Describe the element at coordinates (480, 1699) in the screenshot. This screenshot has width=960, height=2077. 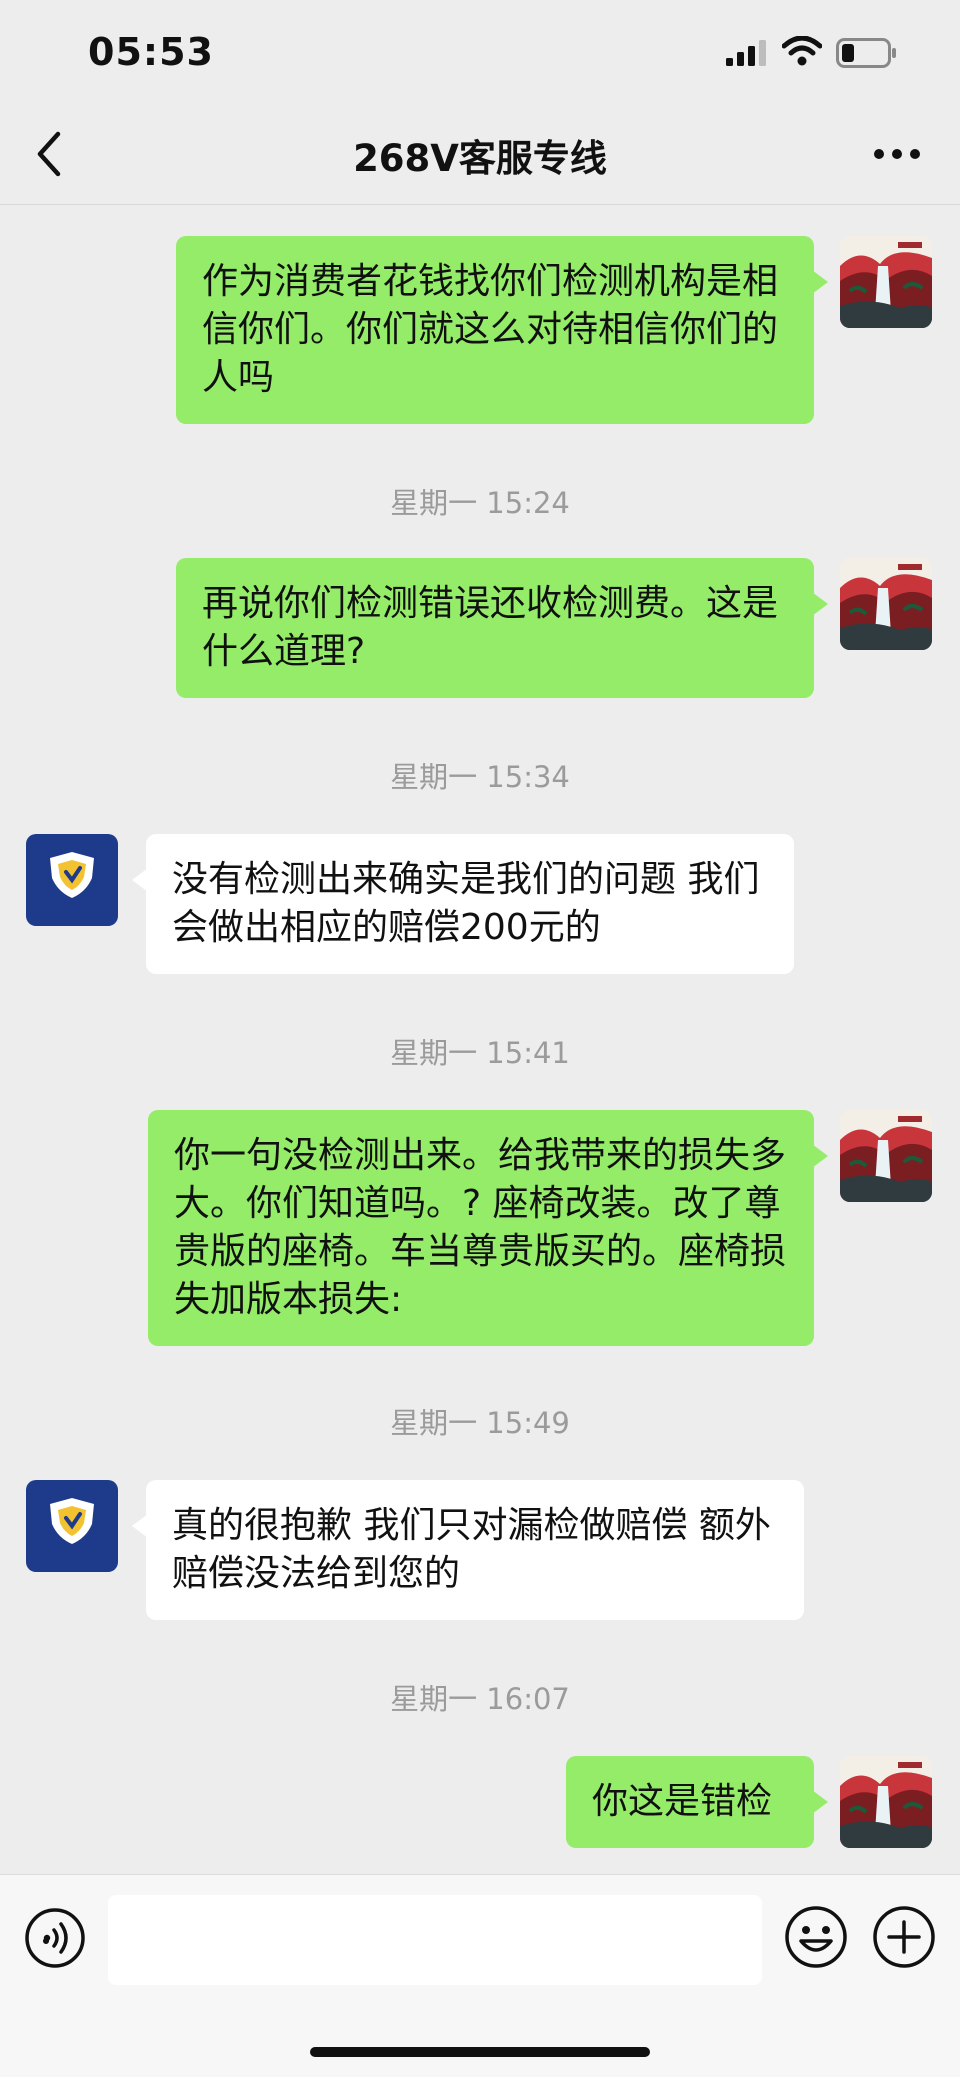
I see `timestamp: 星期一 16:07` at that location.